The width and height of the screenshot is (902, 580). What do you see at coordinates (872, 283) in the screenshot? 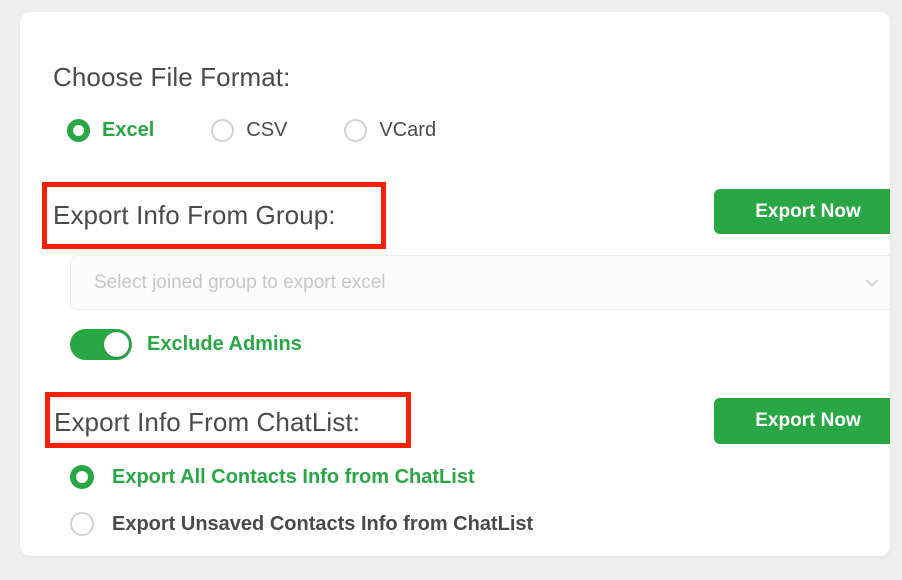
I see `chevron-down-icon` at bounding box center [872, 283].